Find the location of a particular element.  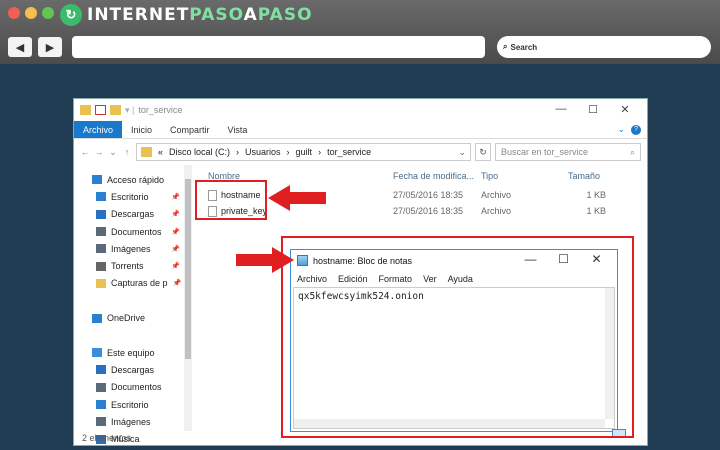

sidebar-item: Escritorio is located at coordinates (129, 404).